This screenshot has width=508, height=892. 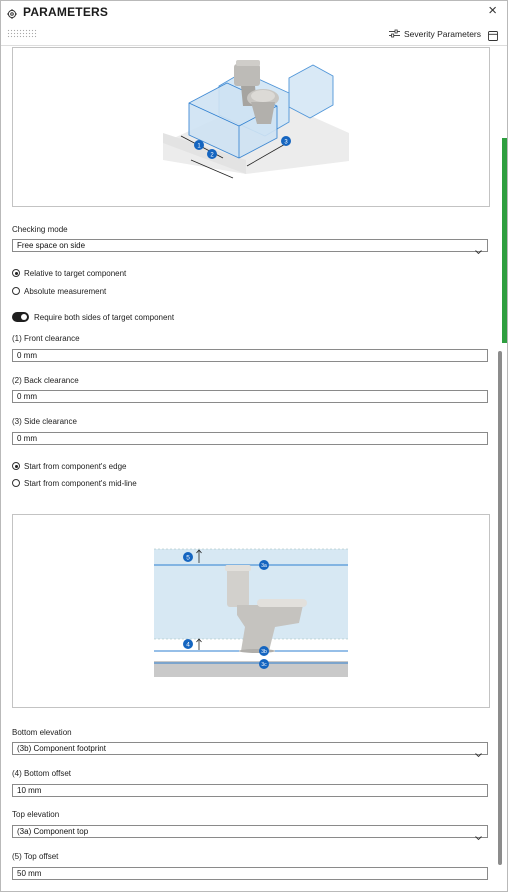 What do you see at coordinates (104, 317) in the screenshot?
I see `toggle-label: Require both sides of target component` at bounding box center [104, 317].